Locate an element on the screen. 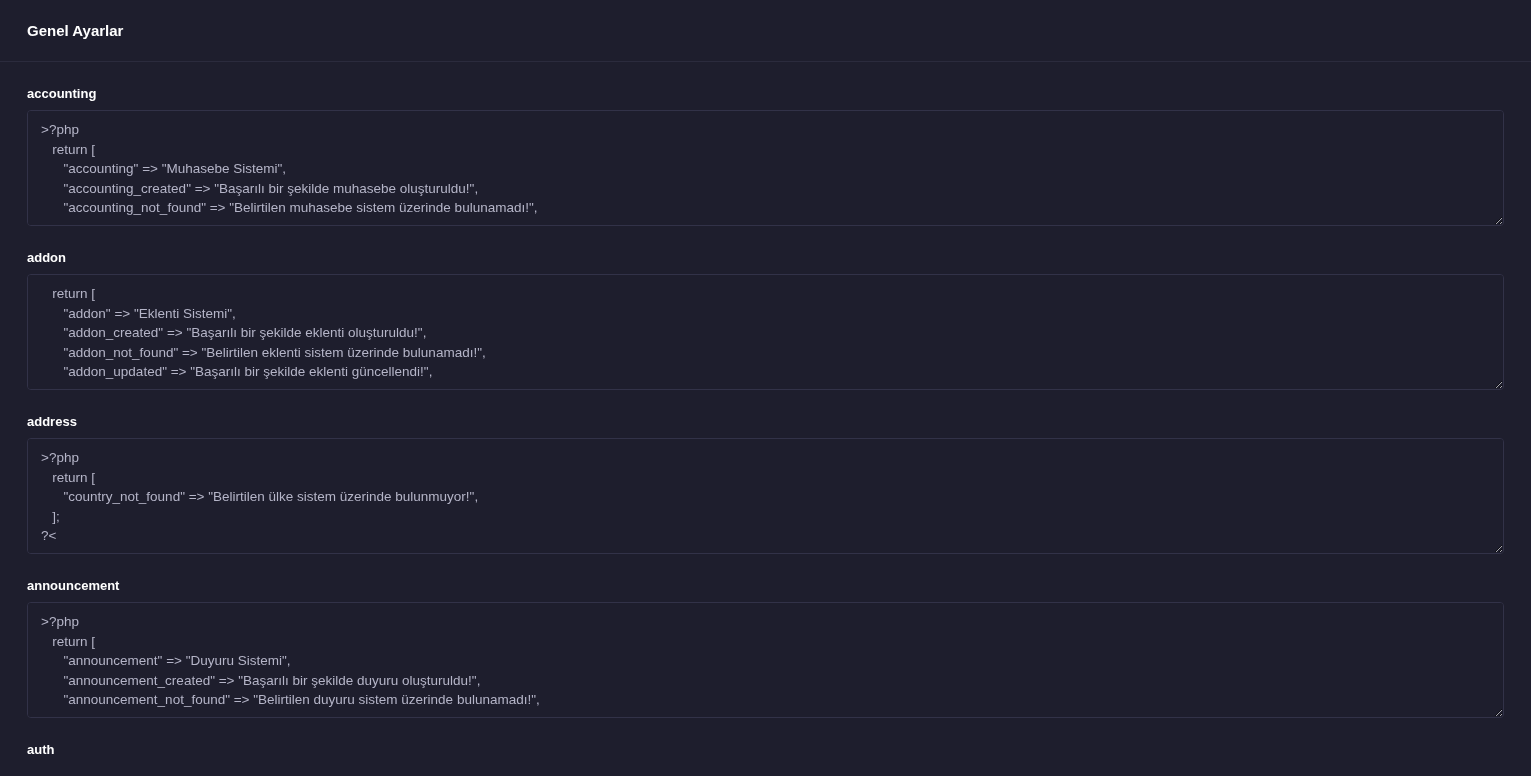  field-label: accounting is located at coordinates (62, 93).